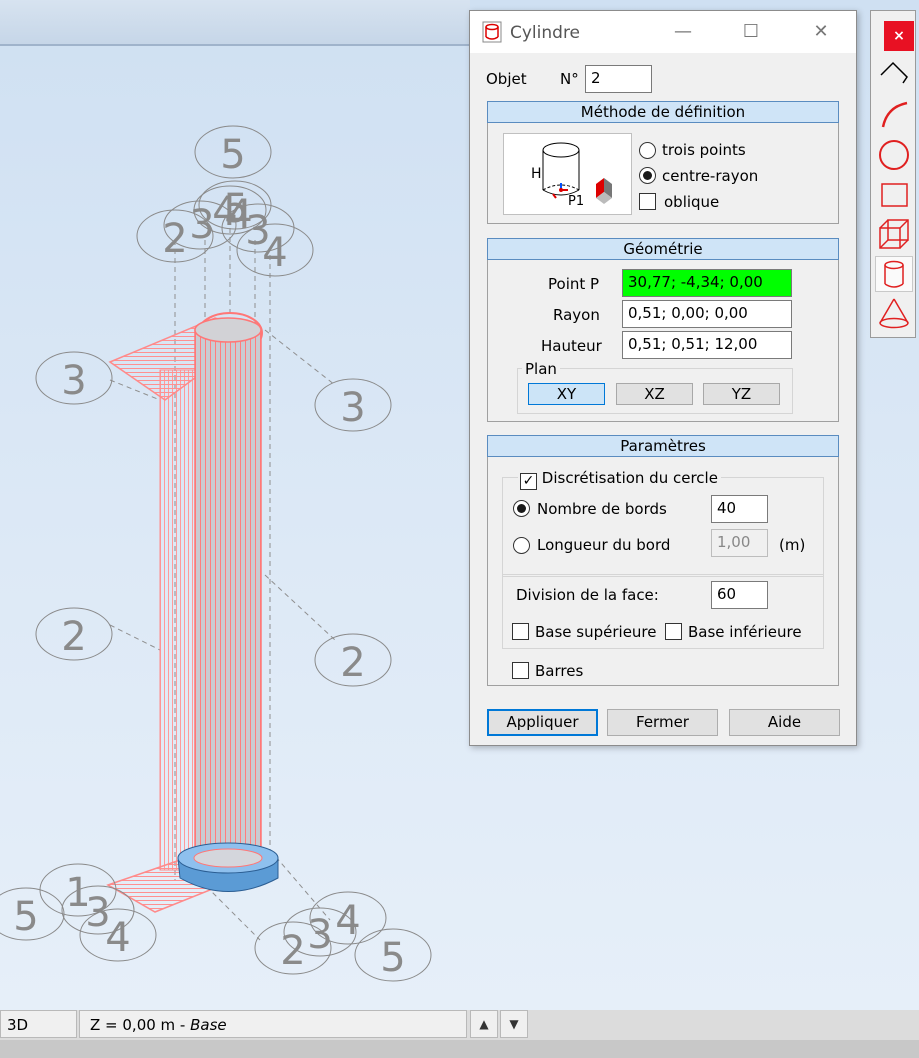 The height and width of the screenshot is (1058, 919). I want to click on status-bar: 3D Z = 0,00 m - Base ▲ ▼, so click(459, 1034).